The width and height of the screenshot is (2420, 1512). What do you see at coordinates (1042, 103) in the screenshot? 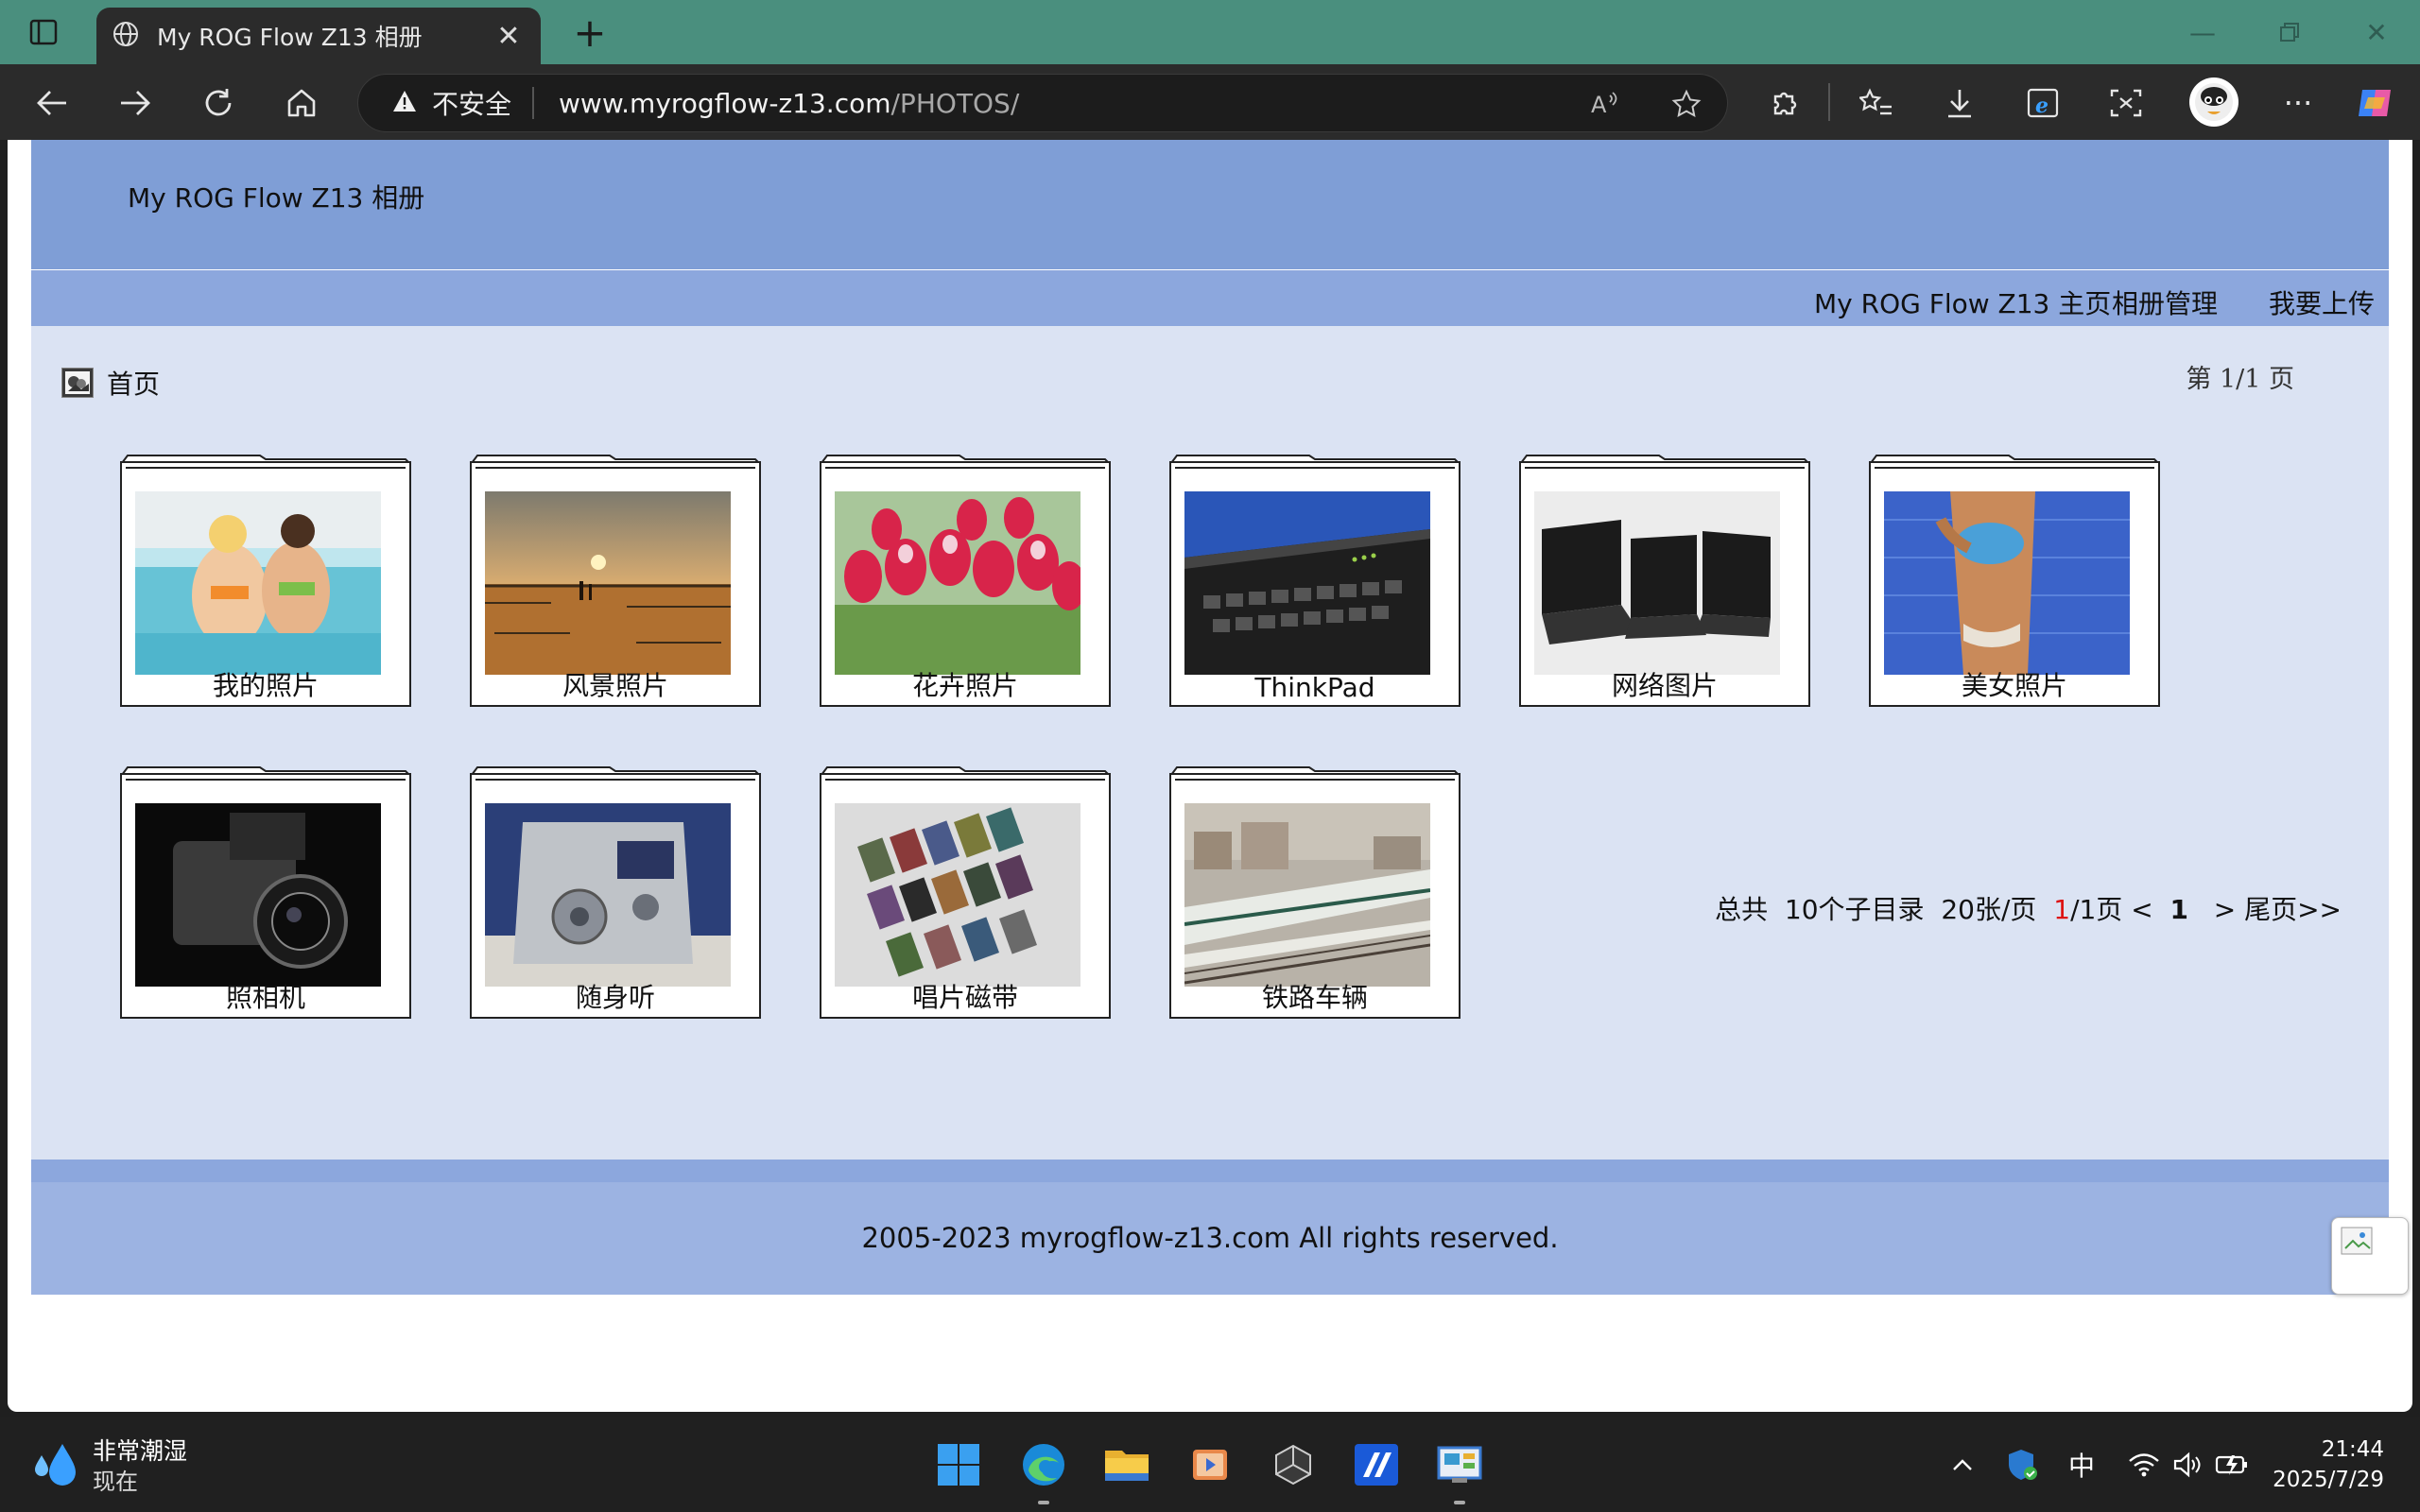
I see `address-bar: 不安全 www.myrogflow-z13.com/PHOTOS/ A` at bounding box center [1042, 103].